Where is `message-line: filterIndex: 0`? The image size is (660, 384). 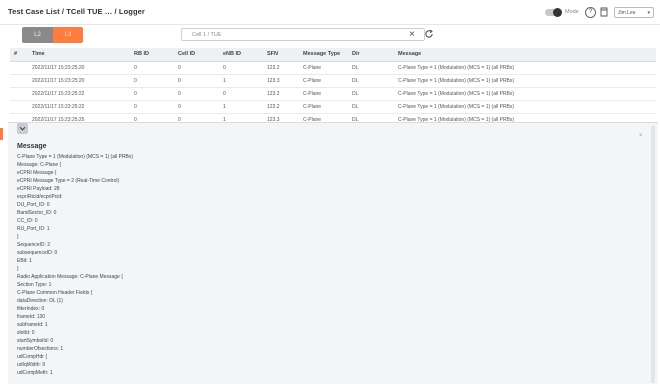 message-line: filterIndex: 0 is located at coordinates (31, 309).